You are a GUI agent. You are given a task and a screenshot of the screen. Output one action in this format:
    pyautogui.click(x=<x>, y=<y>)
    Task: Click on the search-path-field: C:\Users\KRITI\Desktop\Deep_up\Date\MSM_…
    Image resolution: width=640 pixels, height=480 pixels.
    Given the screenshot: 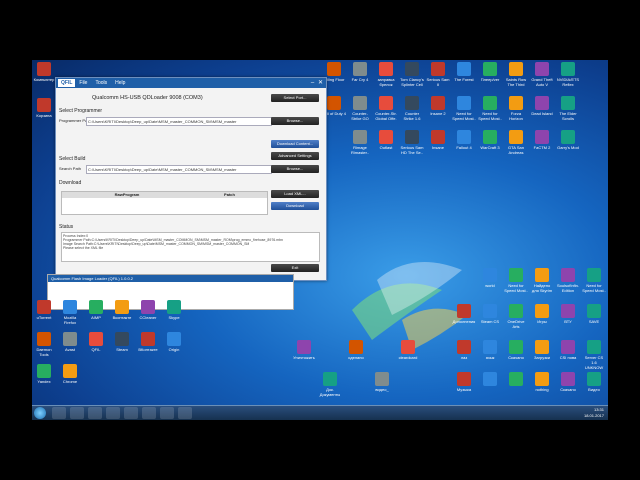 What is the action you would take?
    pyautogui.click(x=179, y=169)
    